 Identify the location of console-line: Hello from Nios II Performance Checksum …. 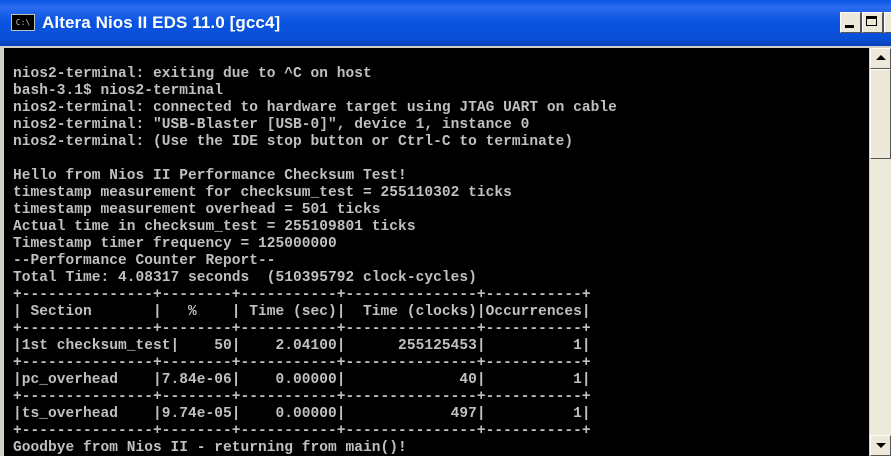
(210, 176).